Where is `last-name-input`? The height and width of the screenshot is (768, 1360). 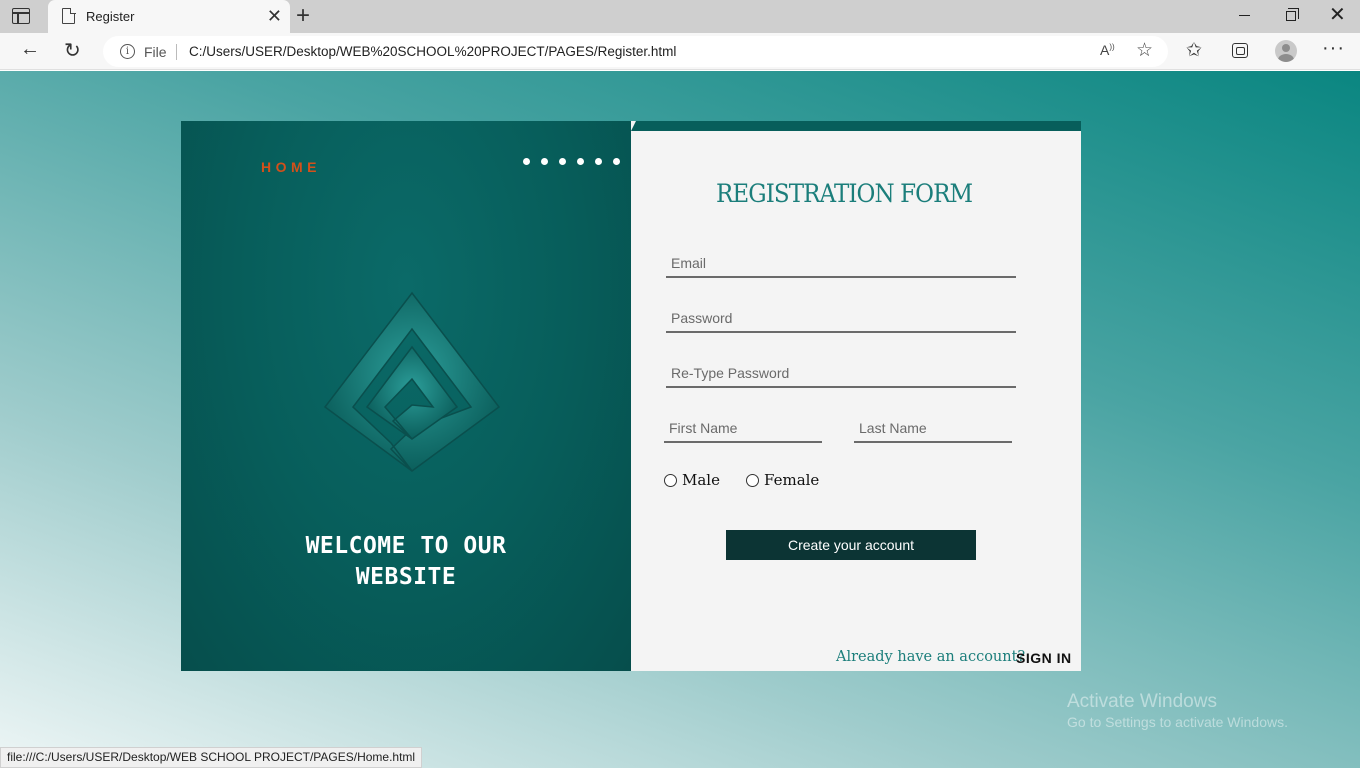 last-name-input is located at coordinates (933, 428).